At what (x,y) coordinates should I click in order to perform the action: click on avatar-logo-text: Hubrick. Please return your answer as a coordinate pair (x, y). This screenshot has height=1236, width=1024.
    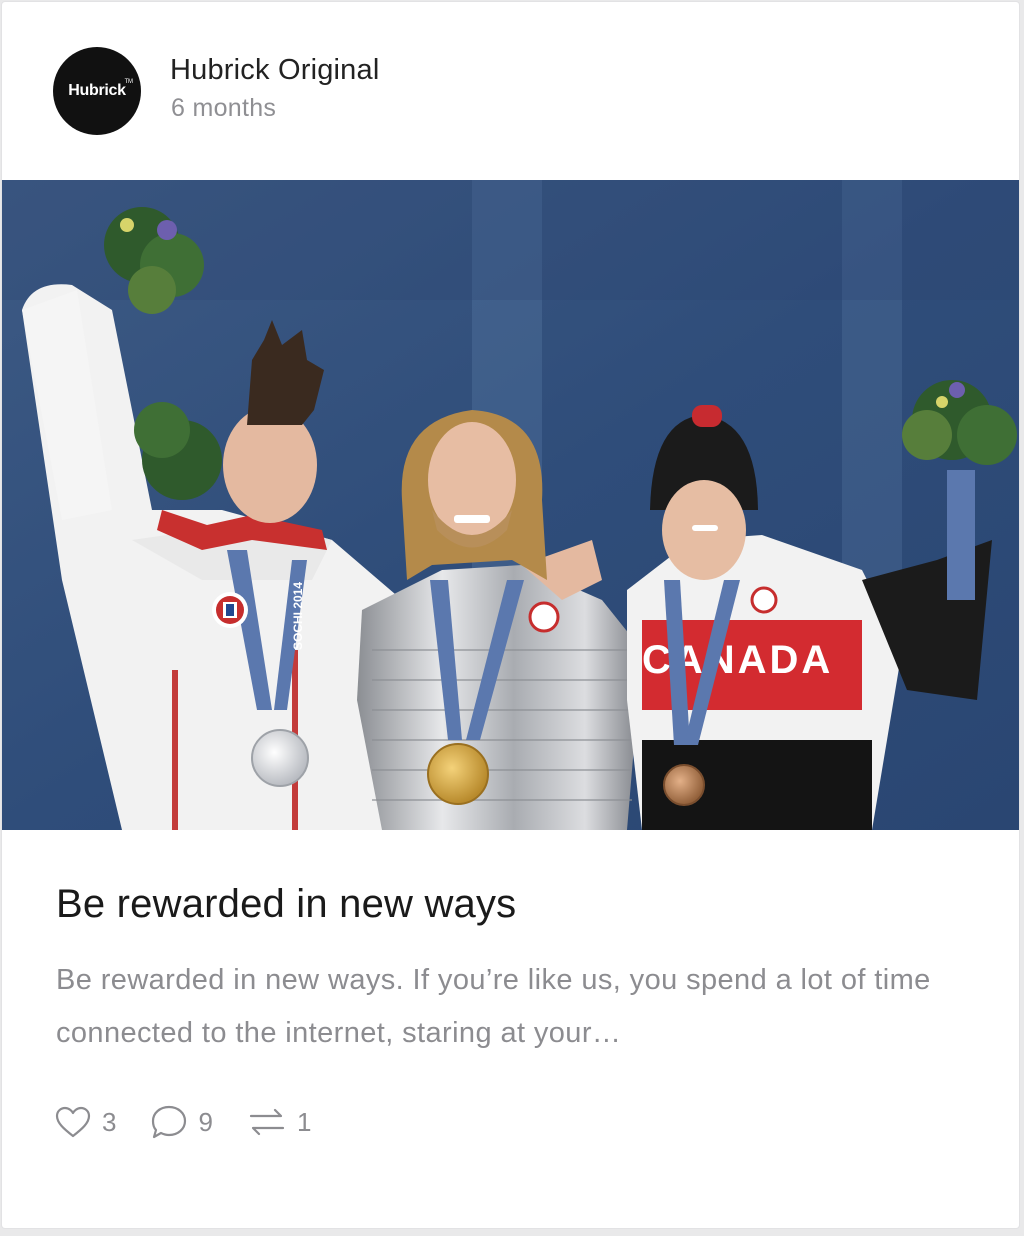
    Looking at the image, I should click on (97, 90).